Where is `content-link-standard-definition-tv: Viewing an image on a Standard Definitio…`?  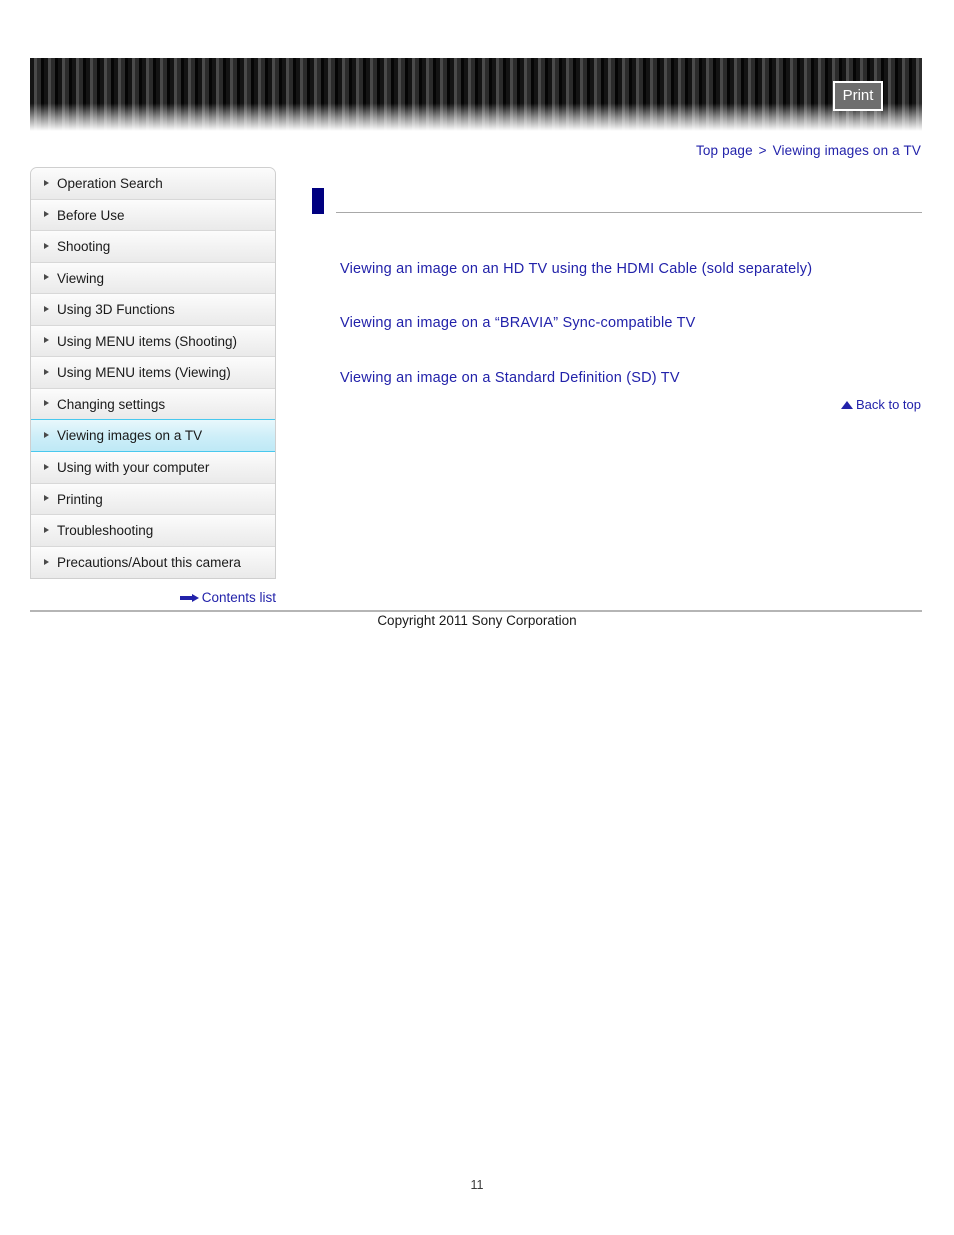 content-link-standard-definition-tv: Viewing an image on a Standard Definitio… is located at coordinates (510, 378).